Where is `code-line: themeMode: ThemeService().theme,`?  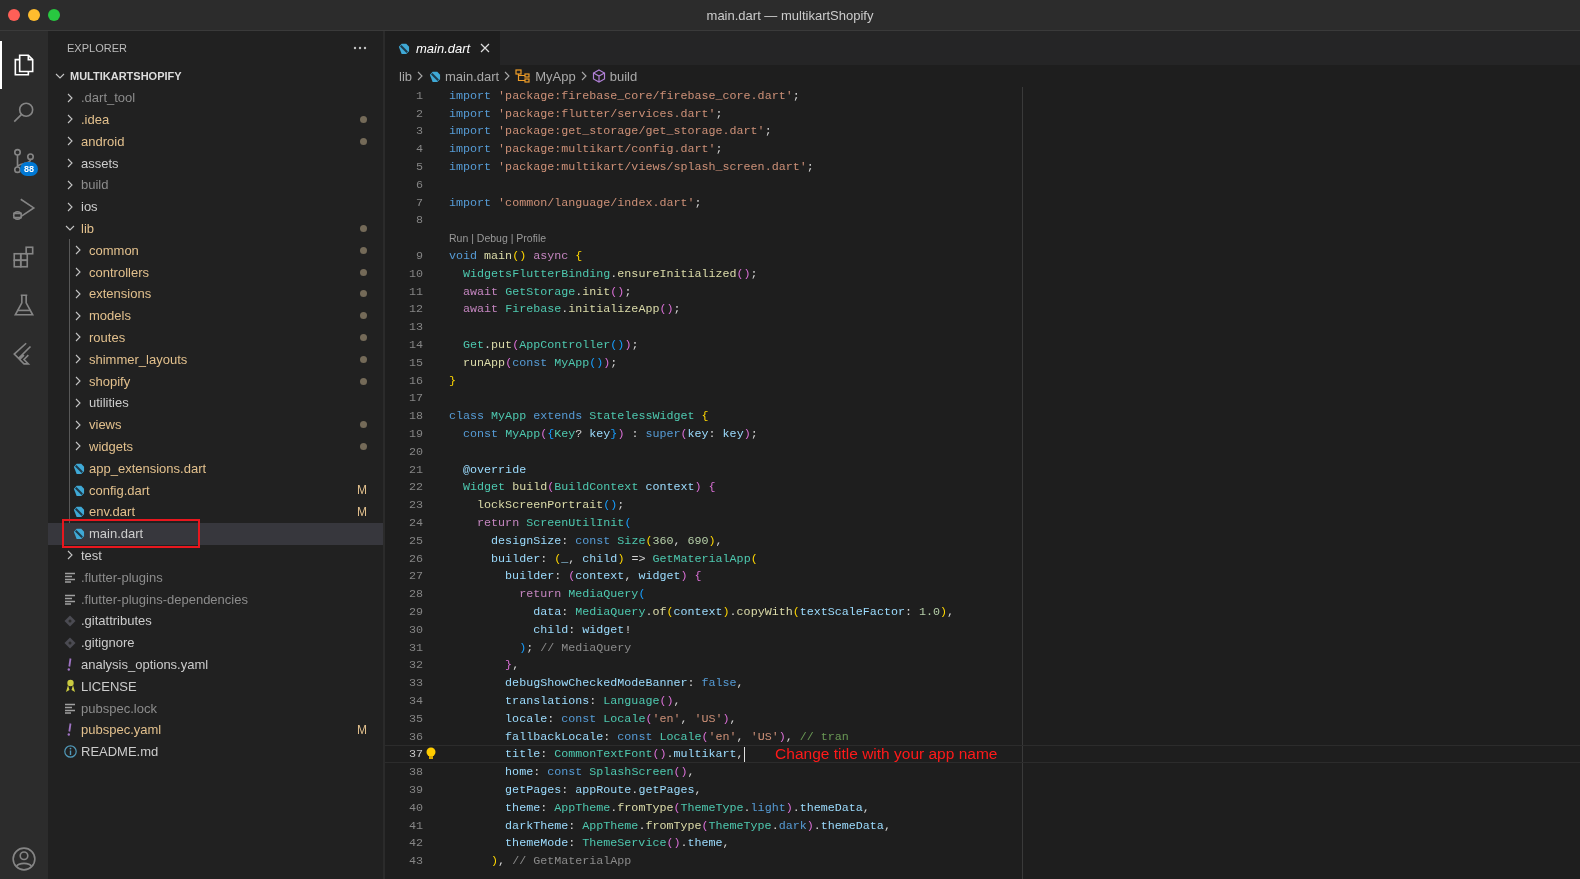
code-line: themeMode: ThemeService().theme, is located at coordinates (617, 843).